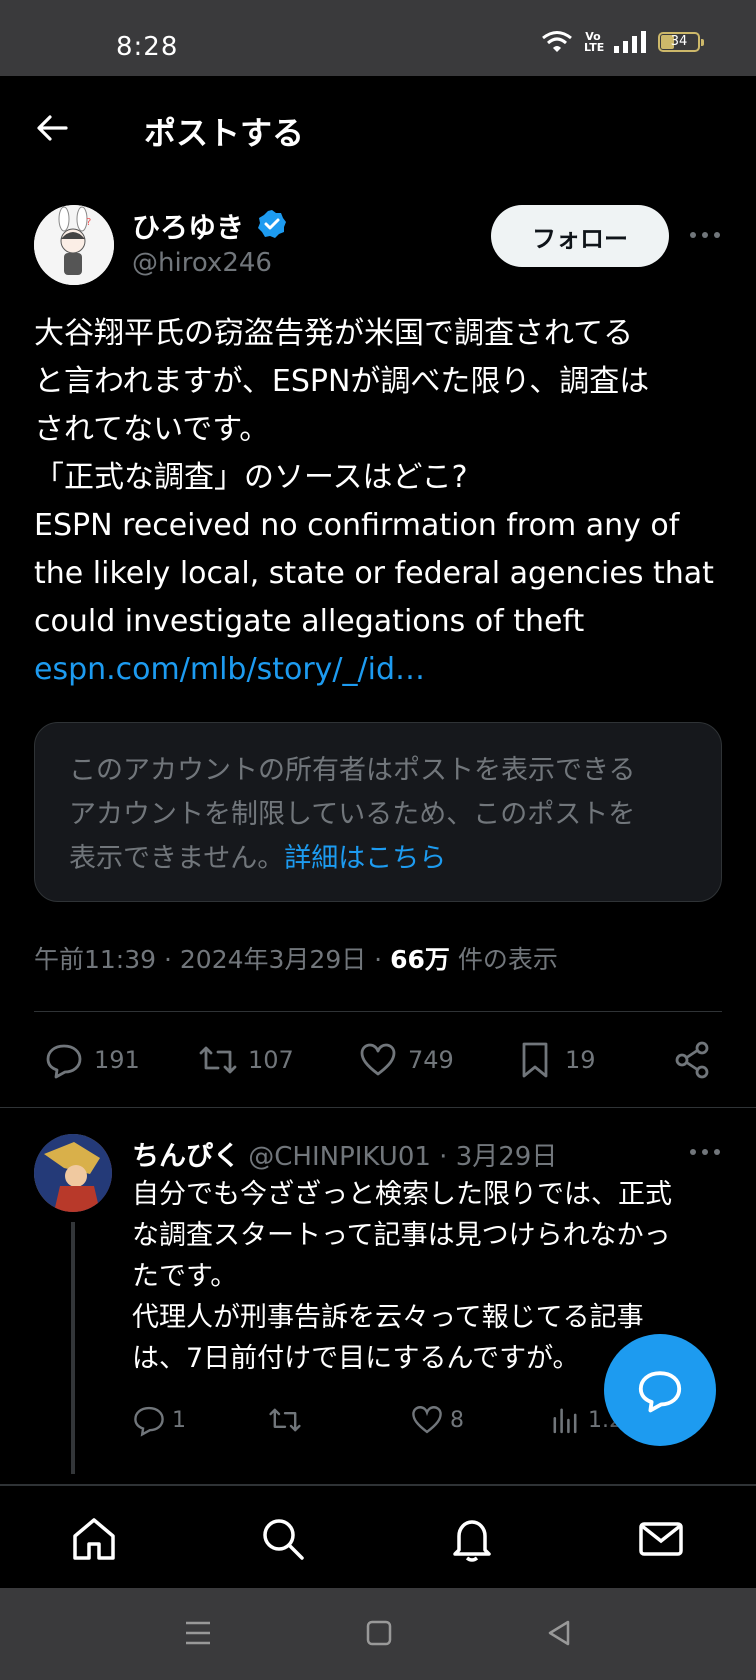  I want to click on status-time: 8:28, so click(147, 47).